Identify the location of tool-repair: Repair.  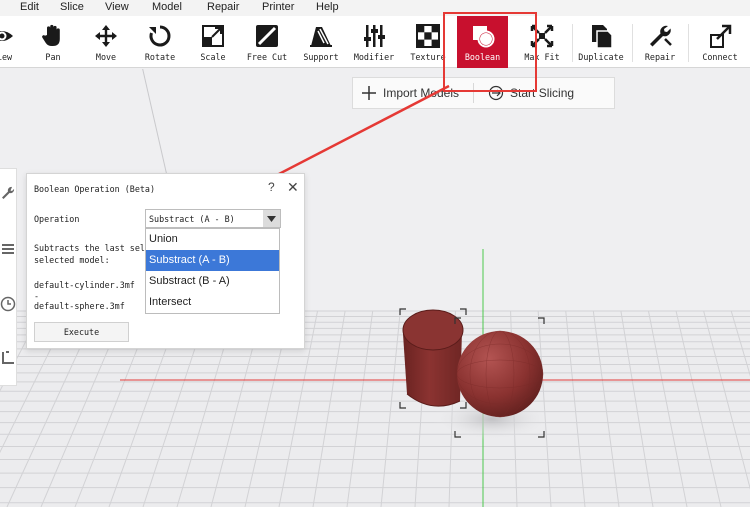
(660, 42).